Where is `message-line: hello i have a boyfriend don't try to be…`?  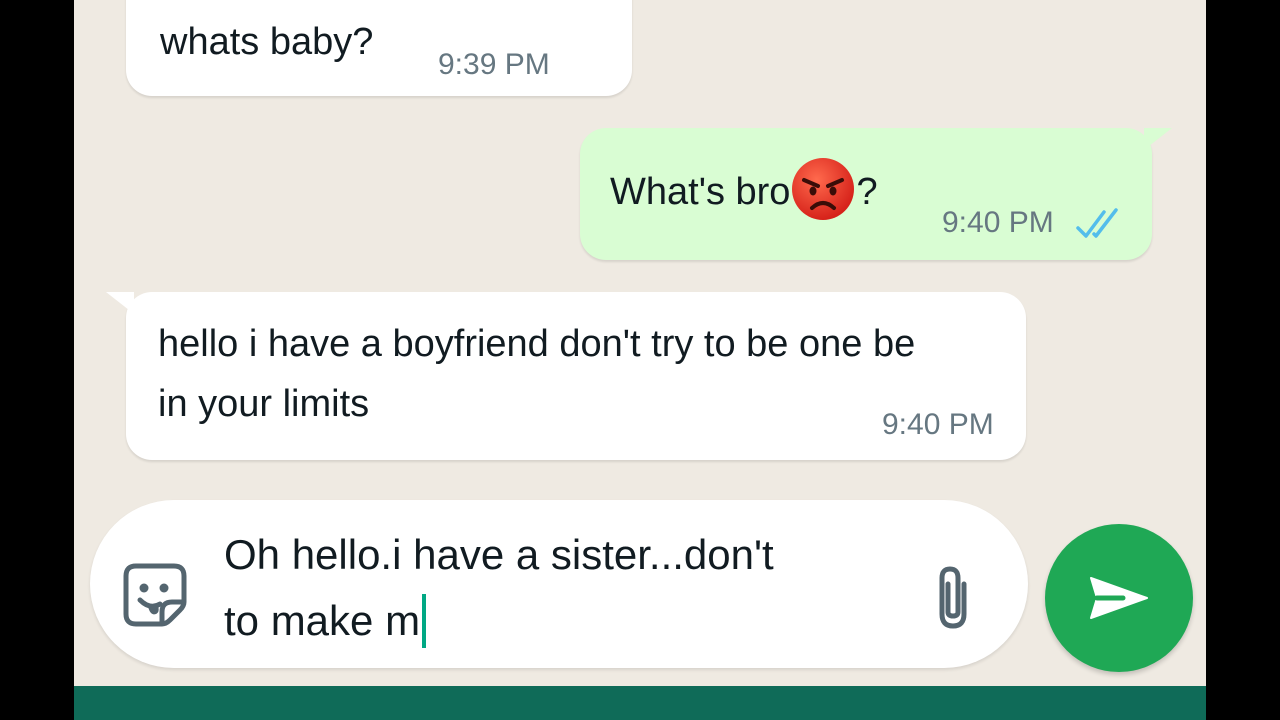
message-line: hello i have a boyfriend don't try to be… is located at coordinates (537, 344).